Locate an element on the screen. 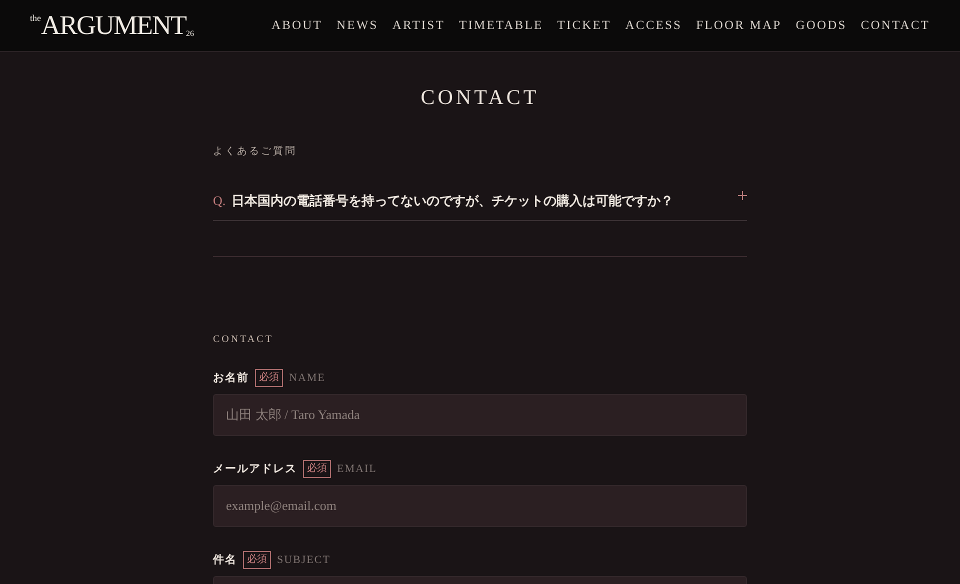 This screenshot has height=584, width=960. faq-question: Q. 日本国内の電話番号を持ってないのですが、チケットの購入は可能ですか？ is located at coordinates (480, 200).